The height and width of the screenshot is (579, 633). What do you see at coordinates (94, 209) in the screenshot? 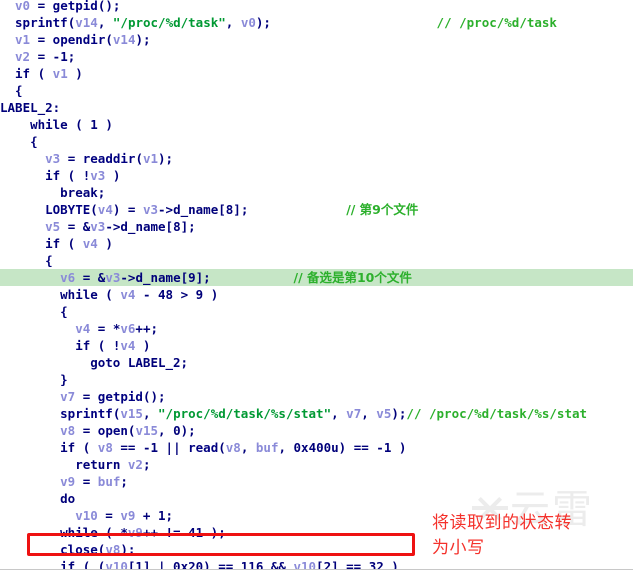
I see `code-keyword: (` at bounding box center [94, 209].